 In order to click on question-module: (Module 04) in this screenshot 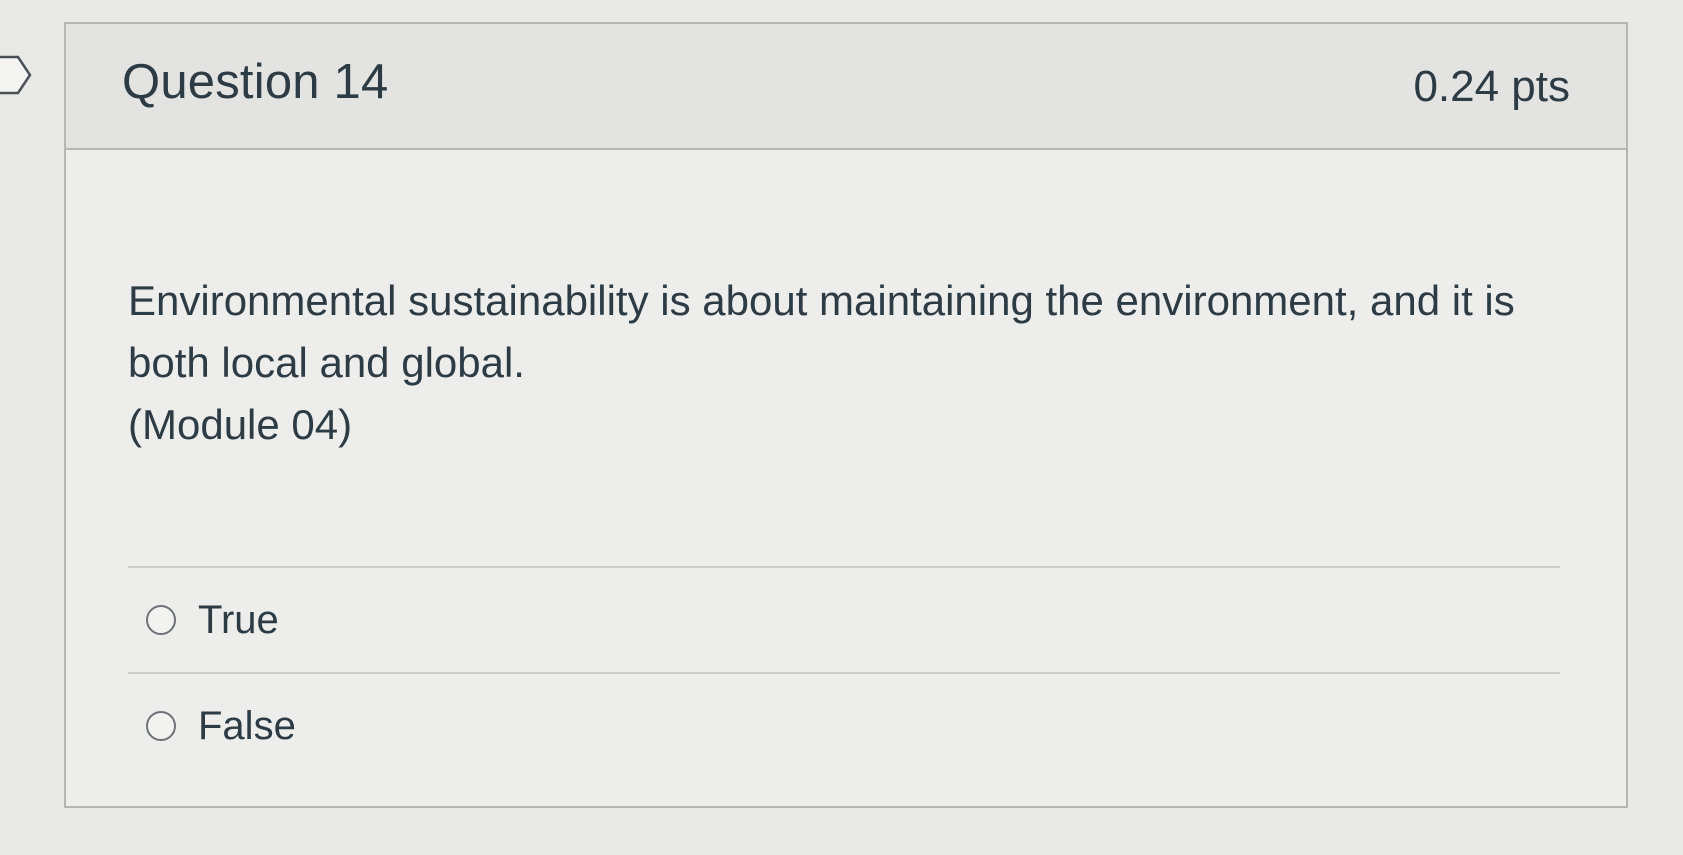, I will do `click(240, 424)`.